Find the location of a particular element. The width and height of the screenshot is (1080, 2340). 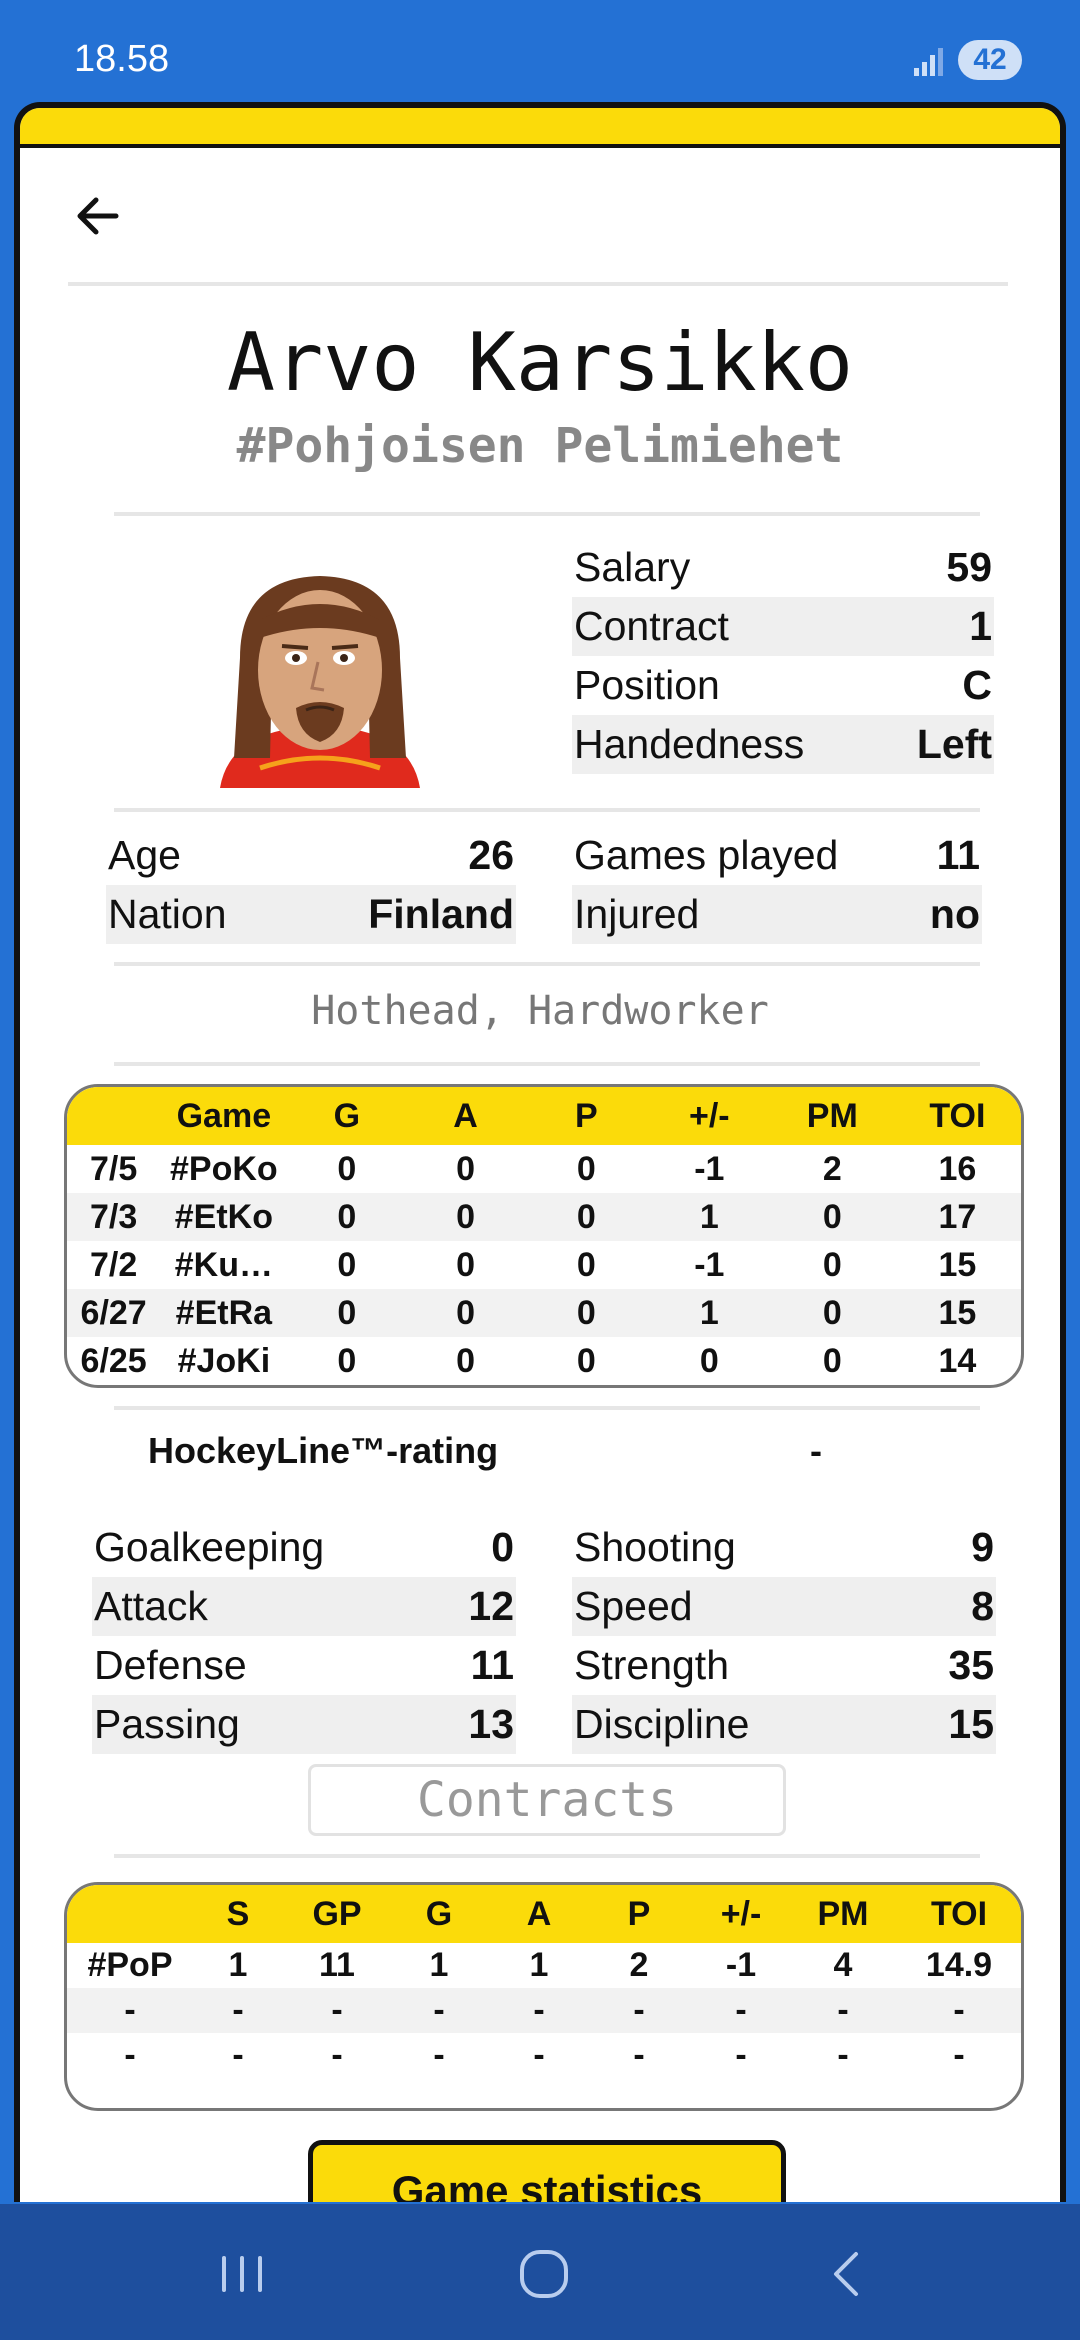

info-row-contract: Contract 1 is located at coordinates (783, 626).